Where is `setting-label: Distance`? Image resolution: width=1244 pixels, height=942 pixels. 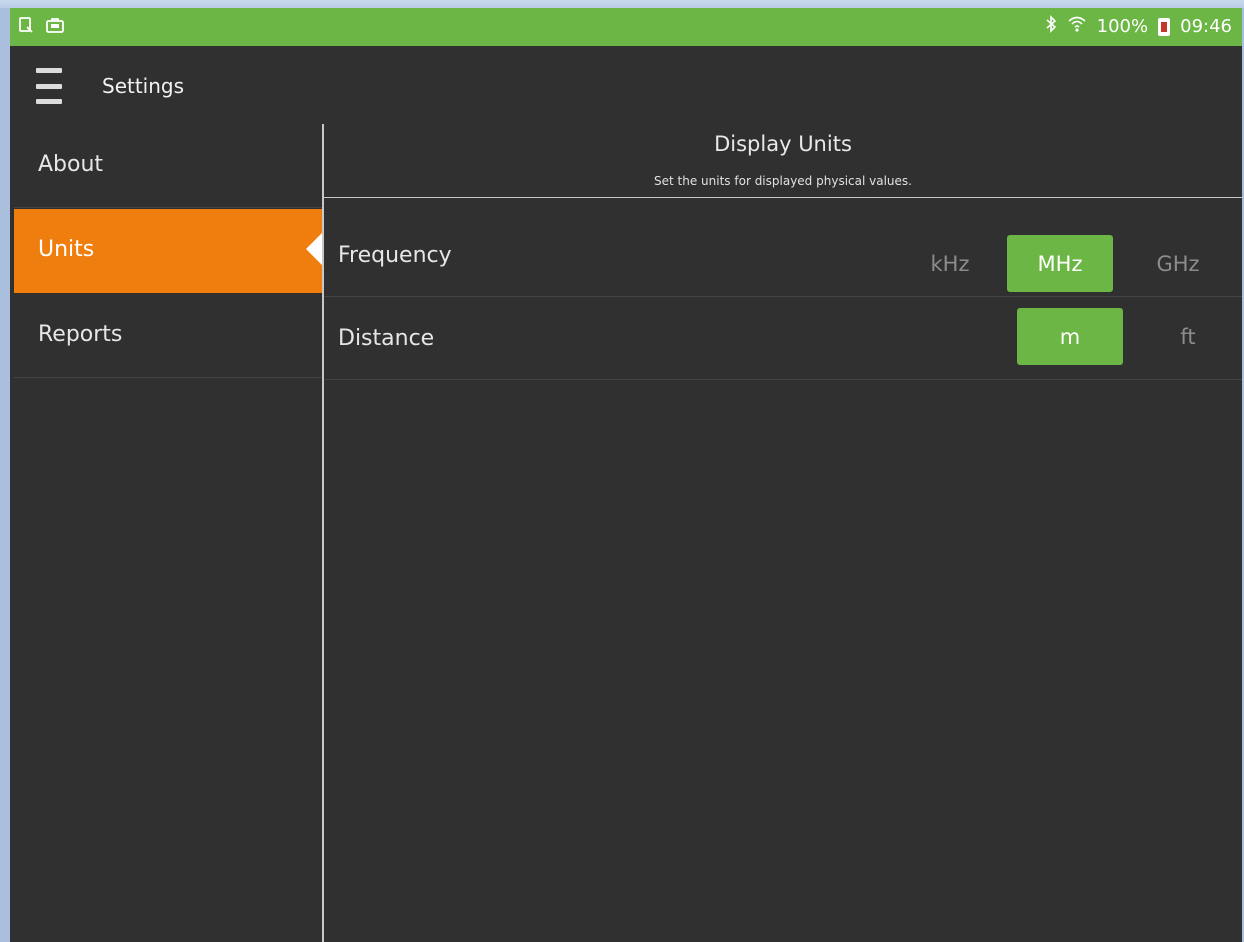 setting-label: Distance is located at coordinates (386, 338).